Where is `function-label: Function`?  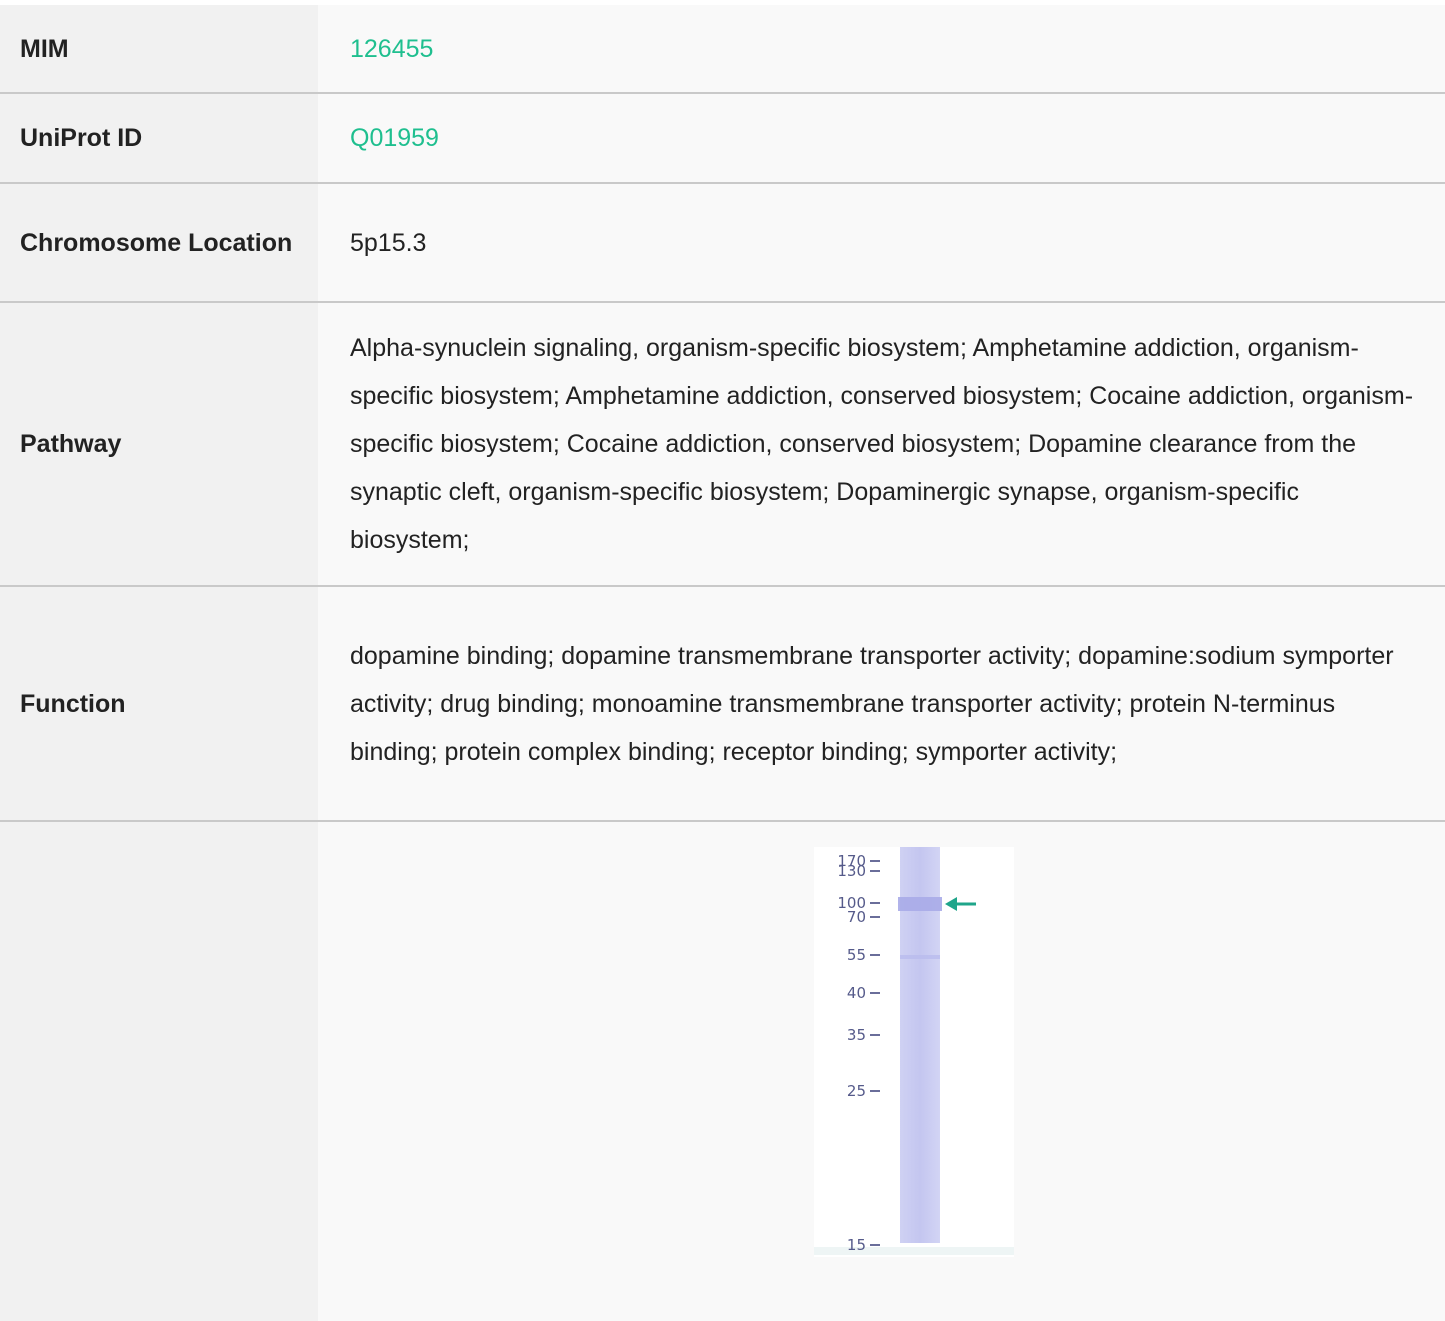
function-label: Function is located at coordinates (159, 704).